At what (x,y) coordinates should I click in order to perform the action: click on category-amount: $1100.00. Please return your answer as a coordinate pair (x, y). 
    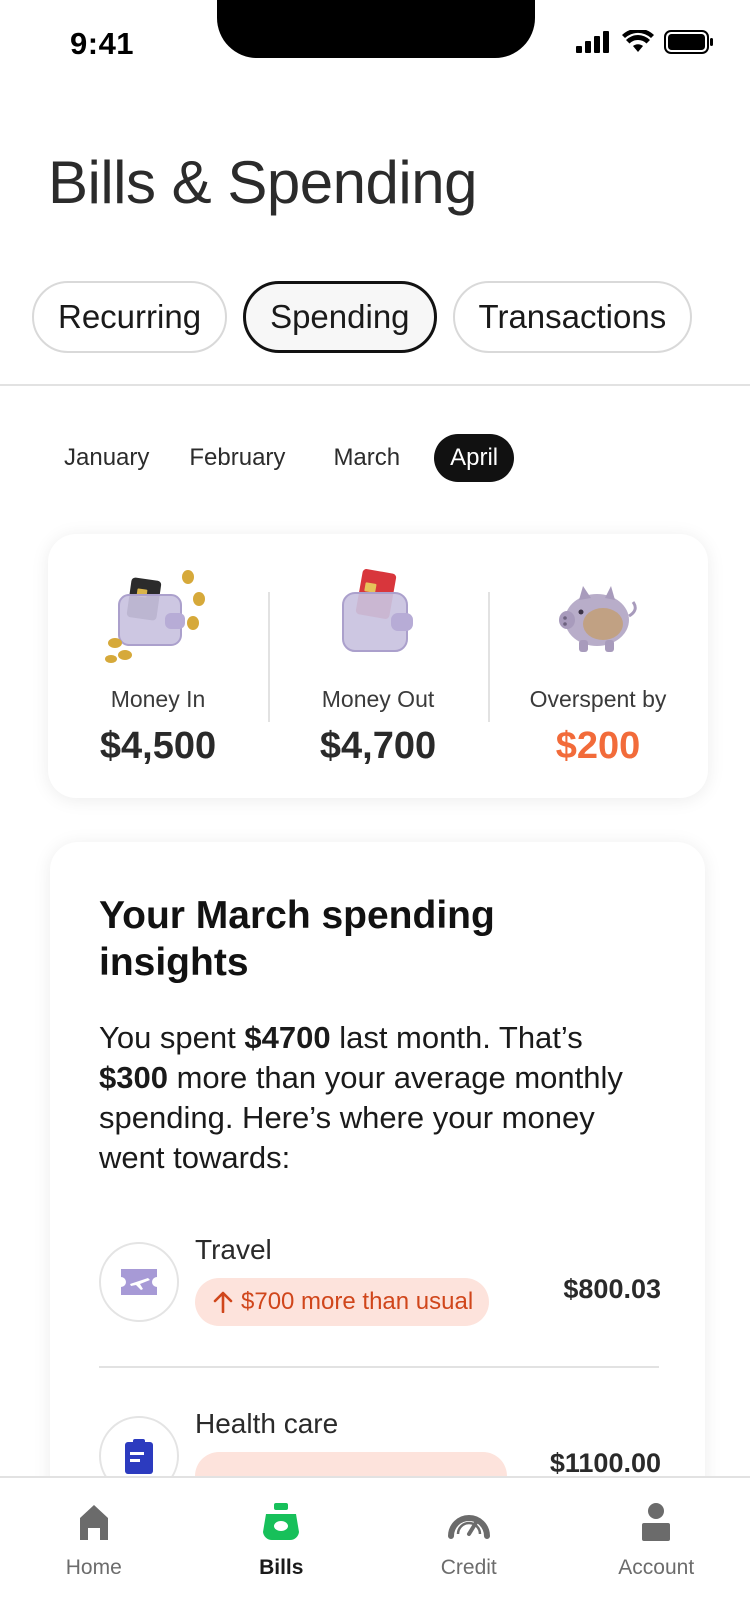
    Looking at the image, I should click on (605, 1463).